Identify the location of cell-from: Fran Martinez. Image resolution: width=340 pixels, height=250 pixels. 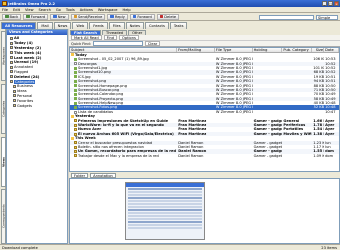
(192, 133).